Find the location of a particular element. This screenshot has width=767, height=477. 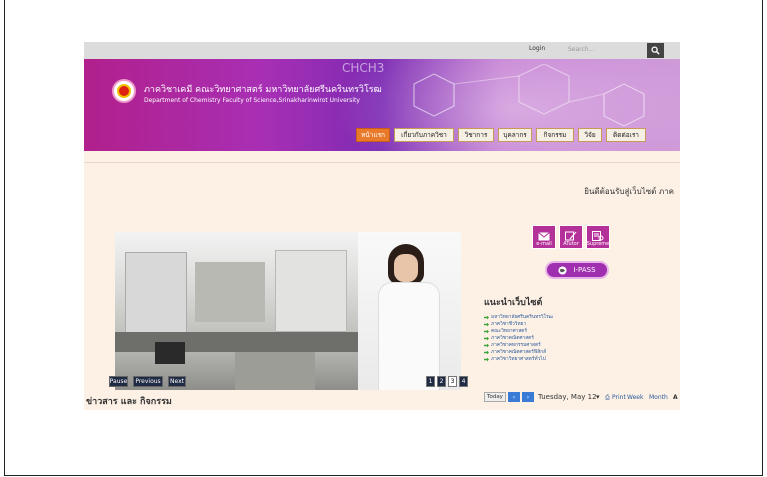

nav-activities: กิจกรรม is located at coordinates (555, 135).